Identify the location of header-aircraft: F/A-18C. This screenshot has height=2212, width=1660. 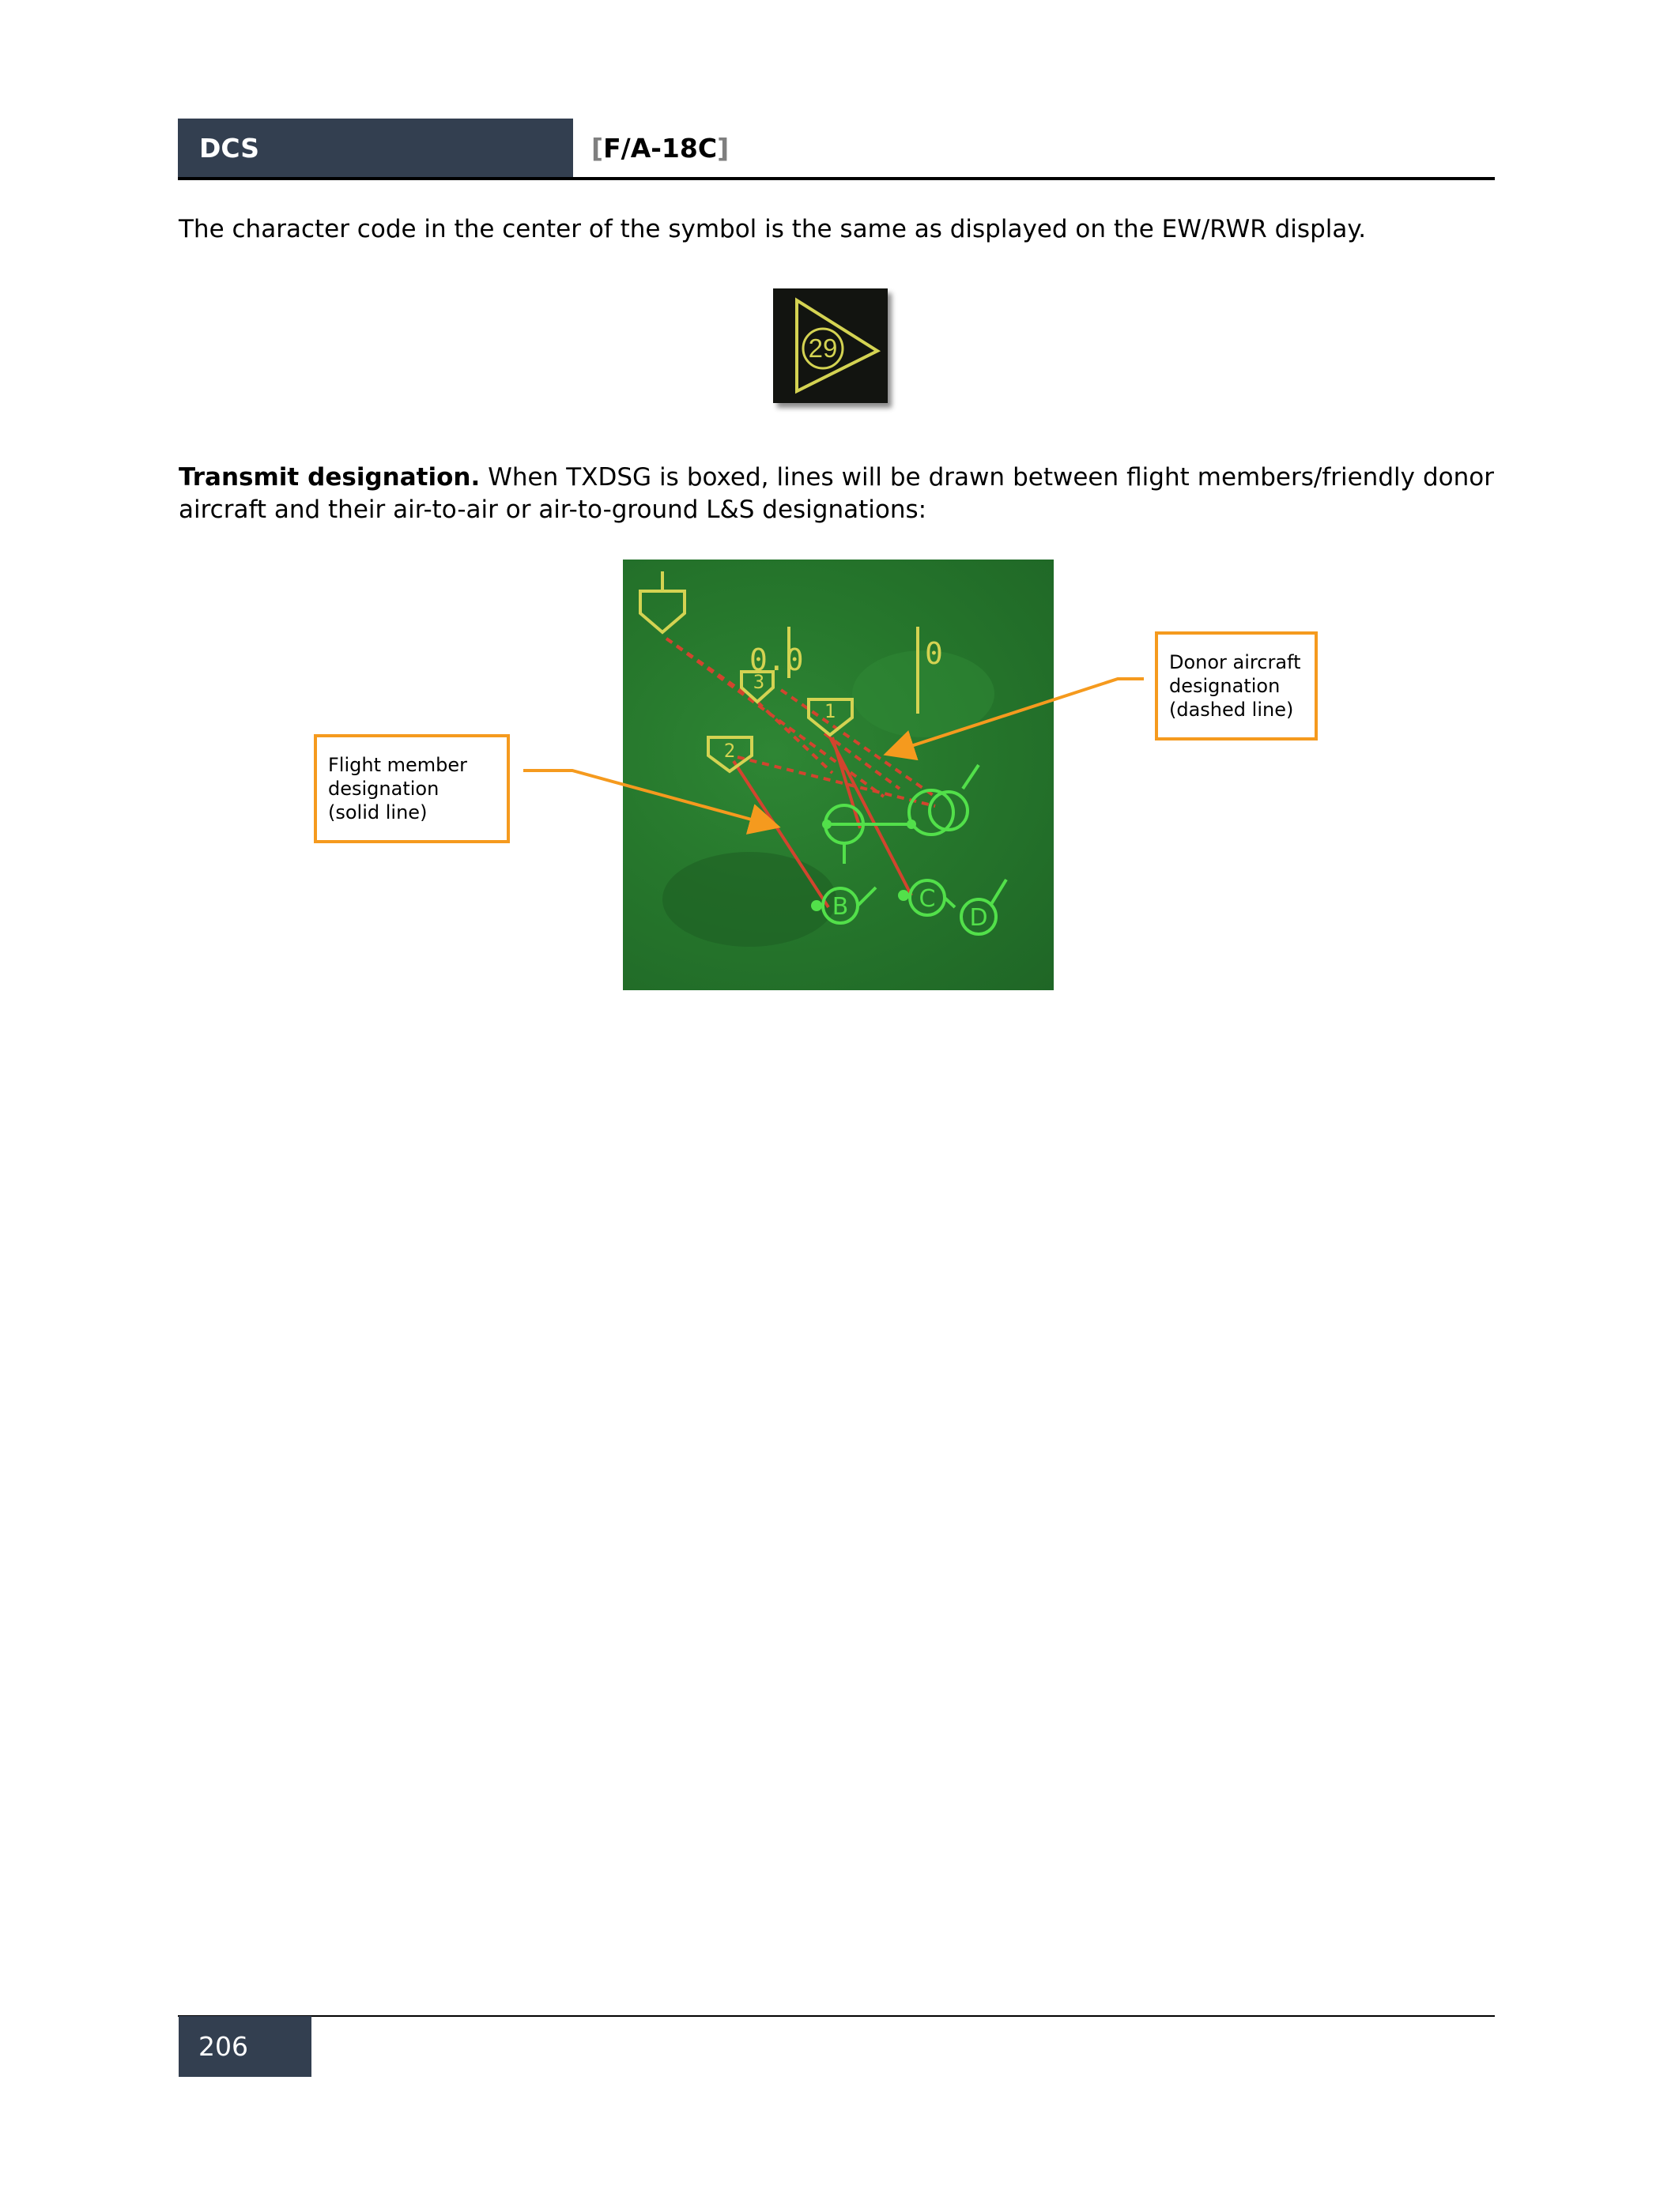
(660, 148).